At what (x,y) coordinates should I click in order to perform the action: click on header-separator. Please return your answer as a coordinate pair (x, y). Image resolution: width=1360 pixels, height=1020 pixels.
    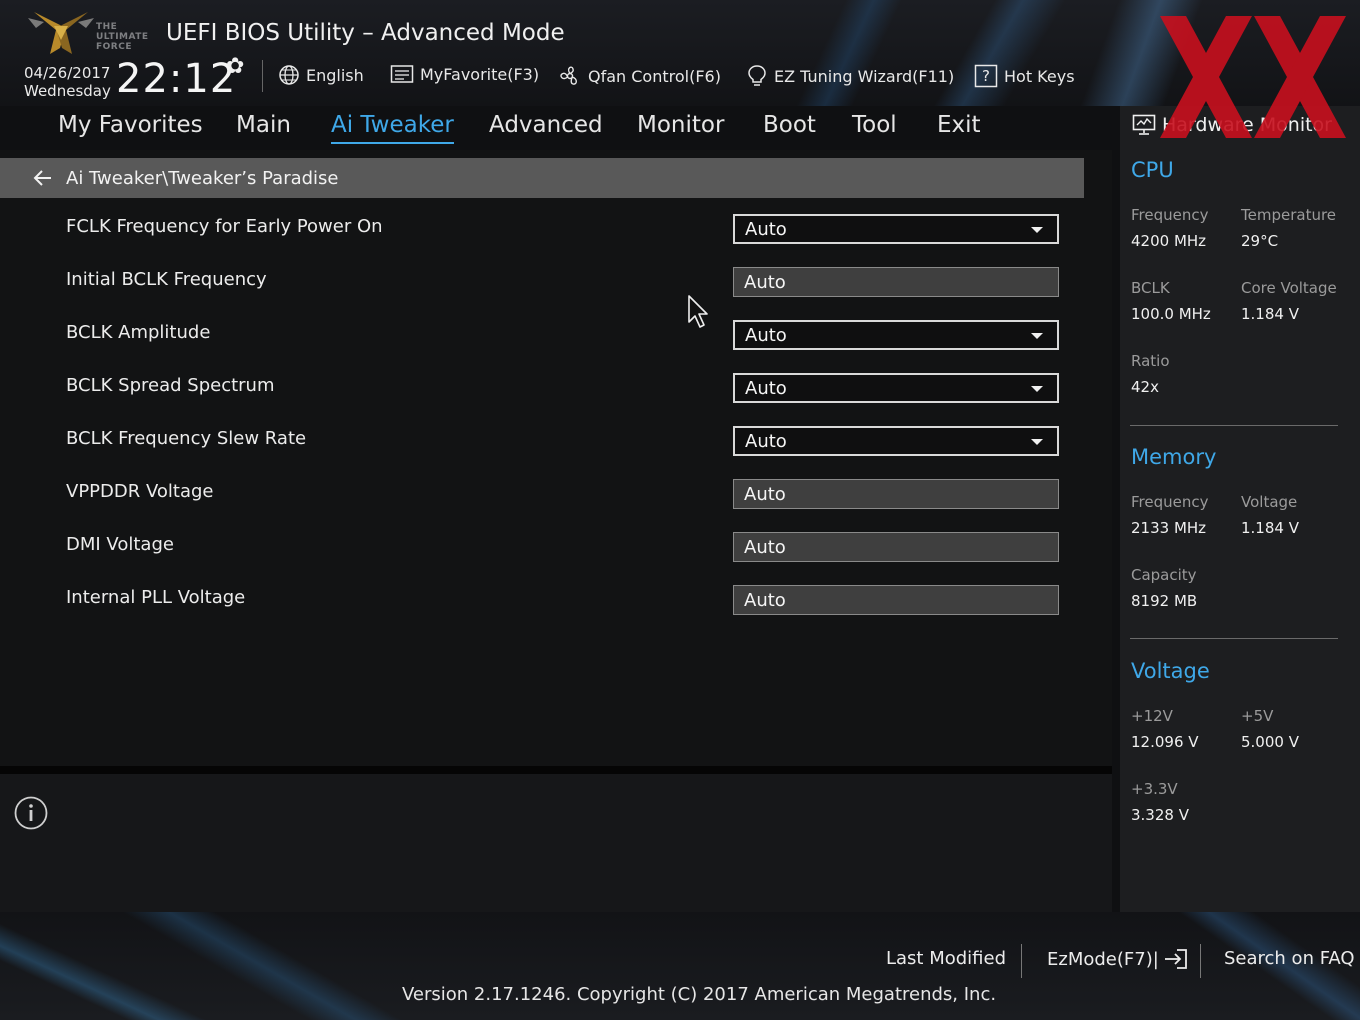
    Looking at the image, I should click on (262, 76).